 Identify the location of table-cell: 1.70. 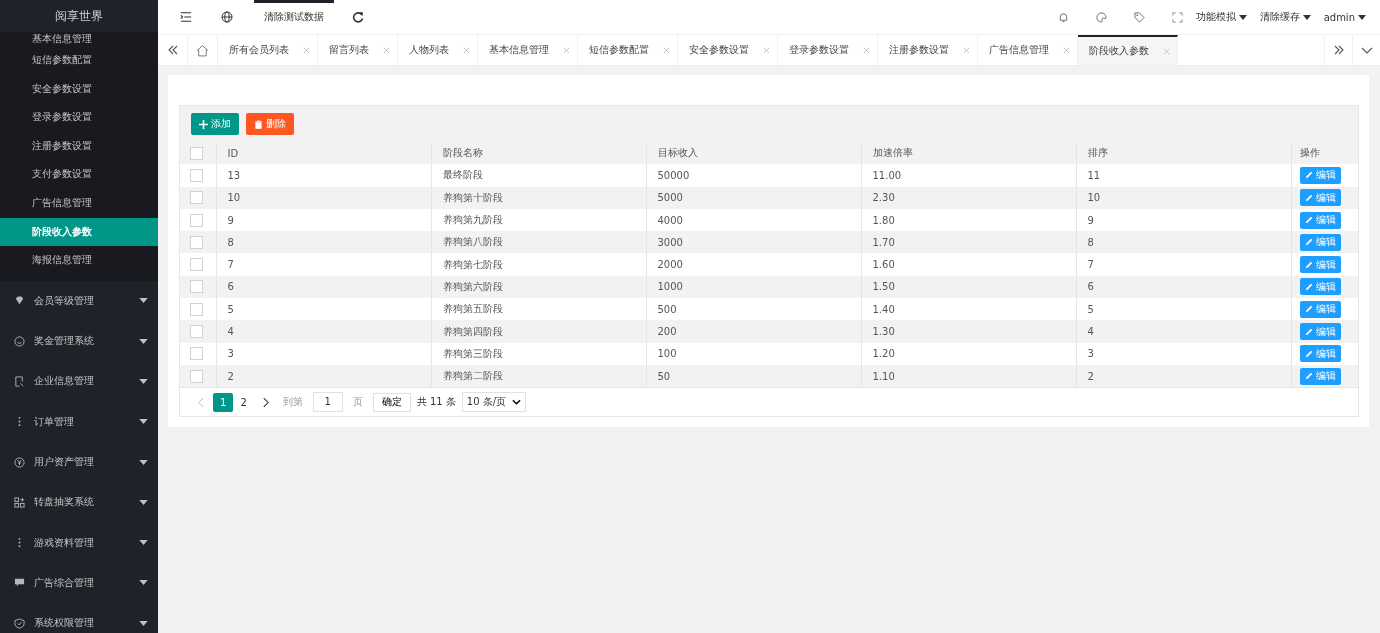
(883, 242).